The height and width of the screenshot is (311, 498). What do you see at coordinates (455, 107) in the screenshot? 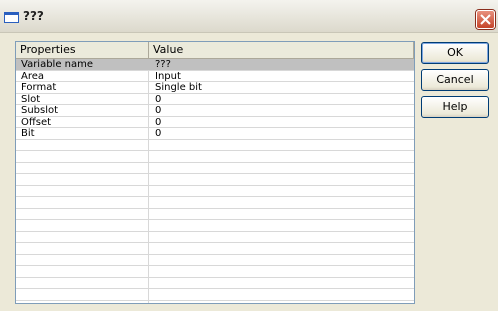
I see `help-button: Help` at bounding box center [455, 107].